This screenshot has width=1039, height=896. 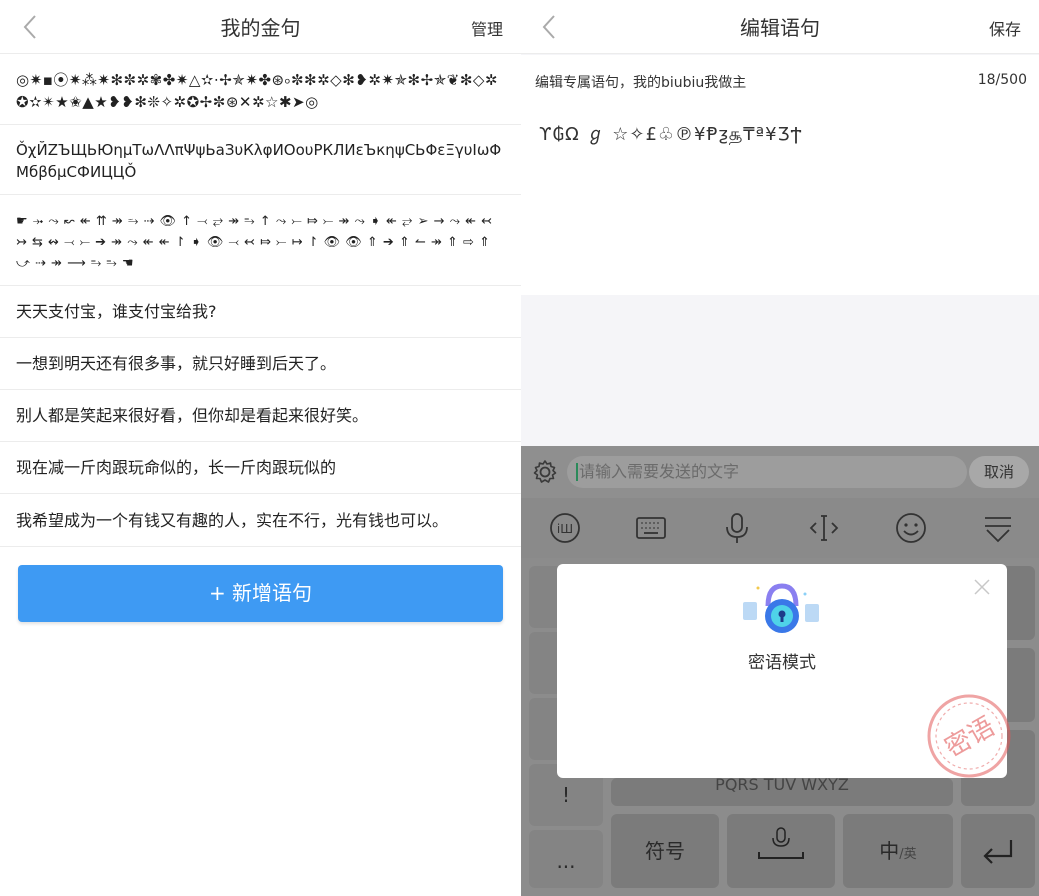 I want to click on secret-mode-popup: 密语模式 密语, so click(x=784, y=671).